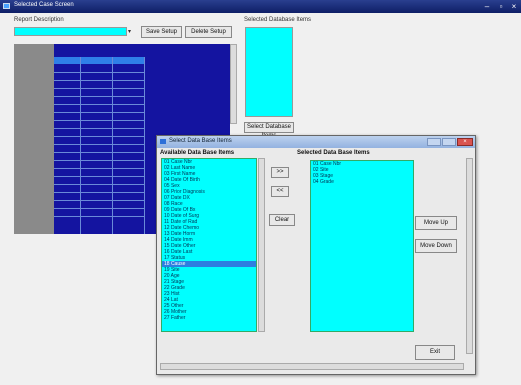 The height and width of the screenshot is (385, 521). I want to click on dialog-vertical-scrollbar, so click(469, 256).